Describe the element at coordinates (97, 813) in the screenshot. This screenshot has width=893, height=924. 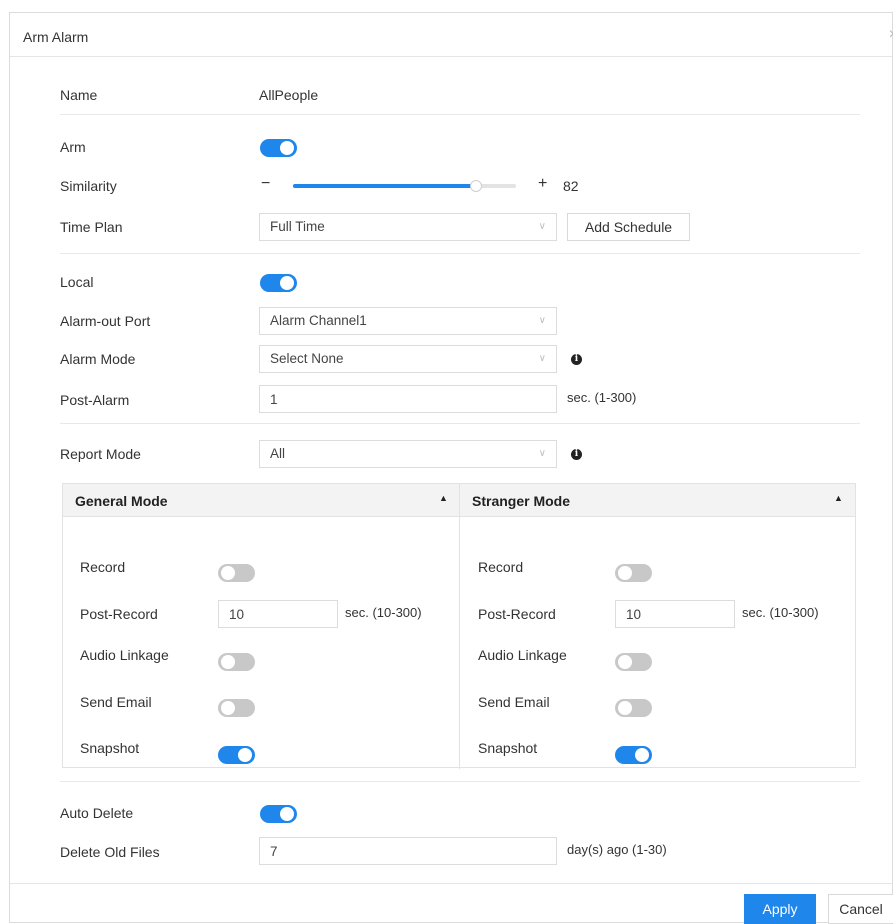
I see `auto-delete-label: Auto Delete` at that location.